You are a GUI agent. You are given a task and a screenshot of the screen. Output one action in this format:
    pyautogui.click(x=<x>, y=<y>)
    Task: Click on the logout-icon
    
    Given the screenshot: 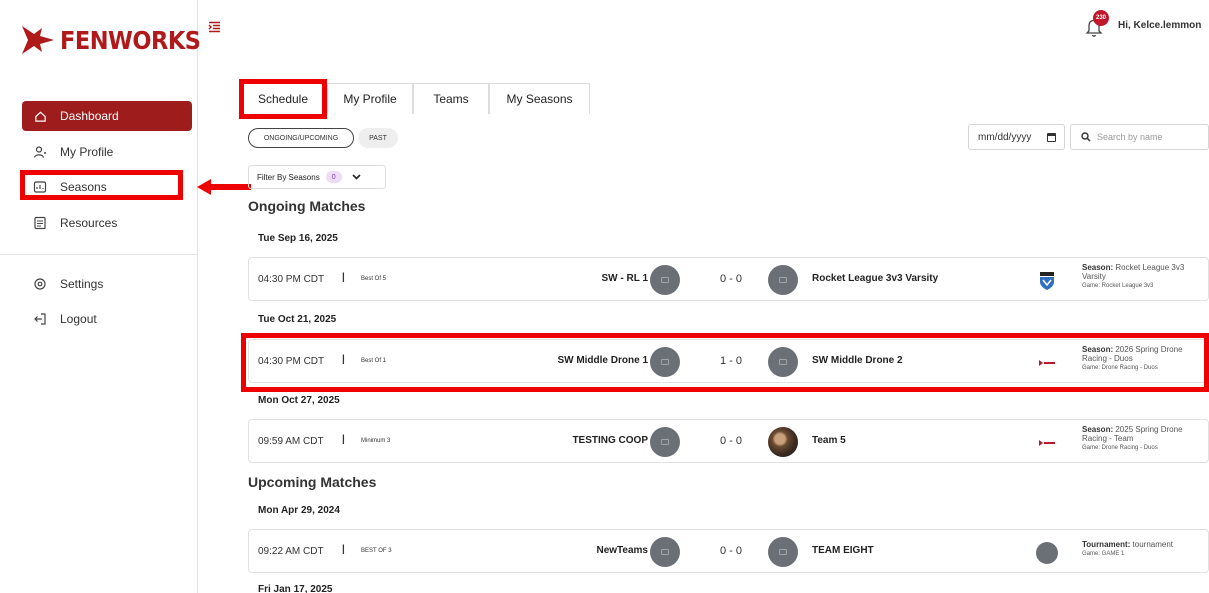 What is the action you would take?
    pyautogui.click(x=40, y=319)
    